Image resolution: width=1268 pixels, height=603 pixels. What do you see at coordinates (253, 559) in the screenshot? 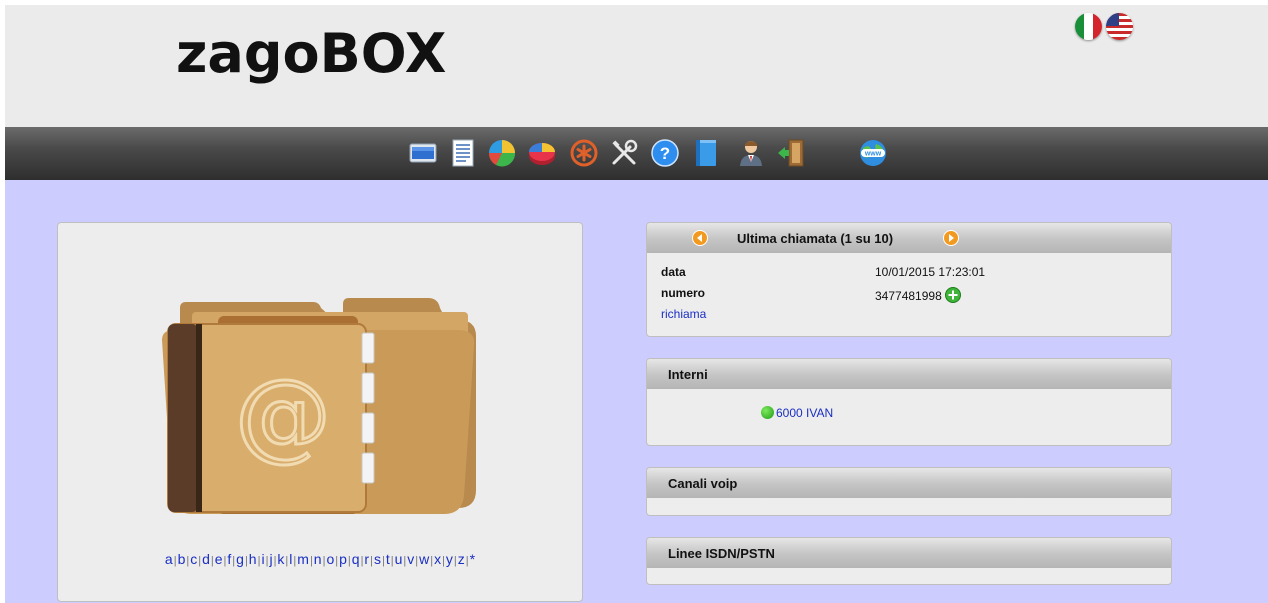
I see `letter-link-h: h` at bounding box center [253, 559].